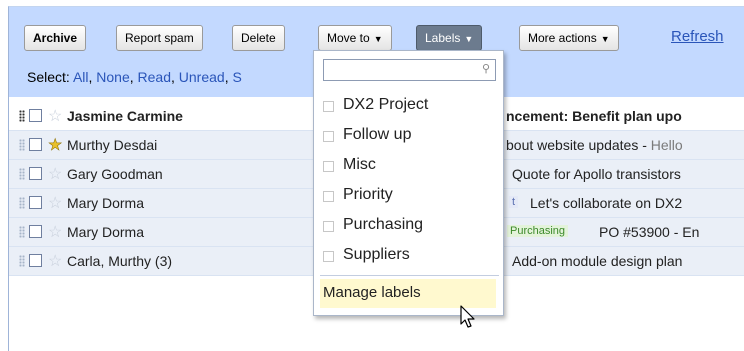 The width and height of the screenshot is (744, 351). Describe the element at coordinates (376, 254) in the screenshot. I see `label-option-text: Suppliers` at that location.